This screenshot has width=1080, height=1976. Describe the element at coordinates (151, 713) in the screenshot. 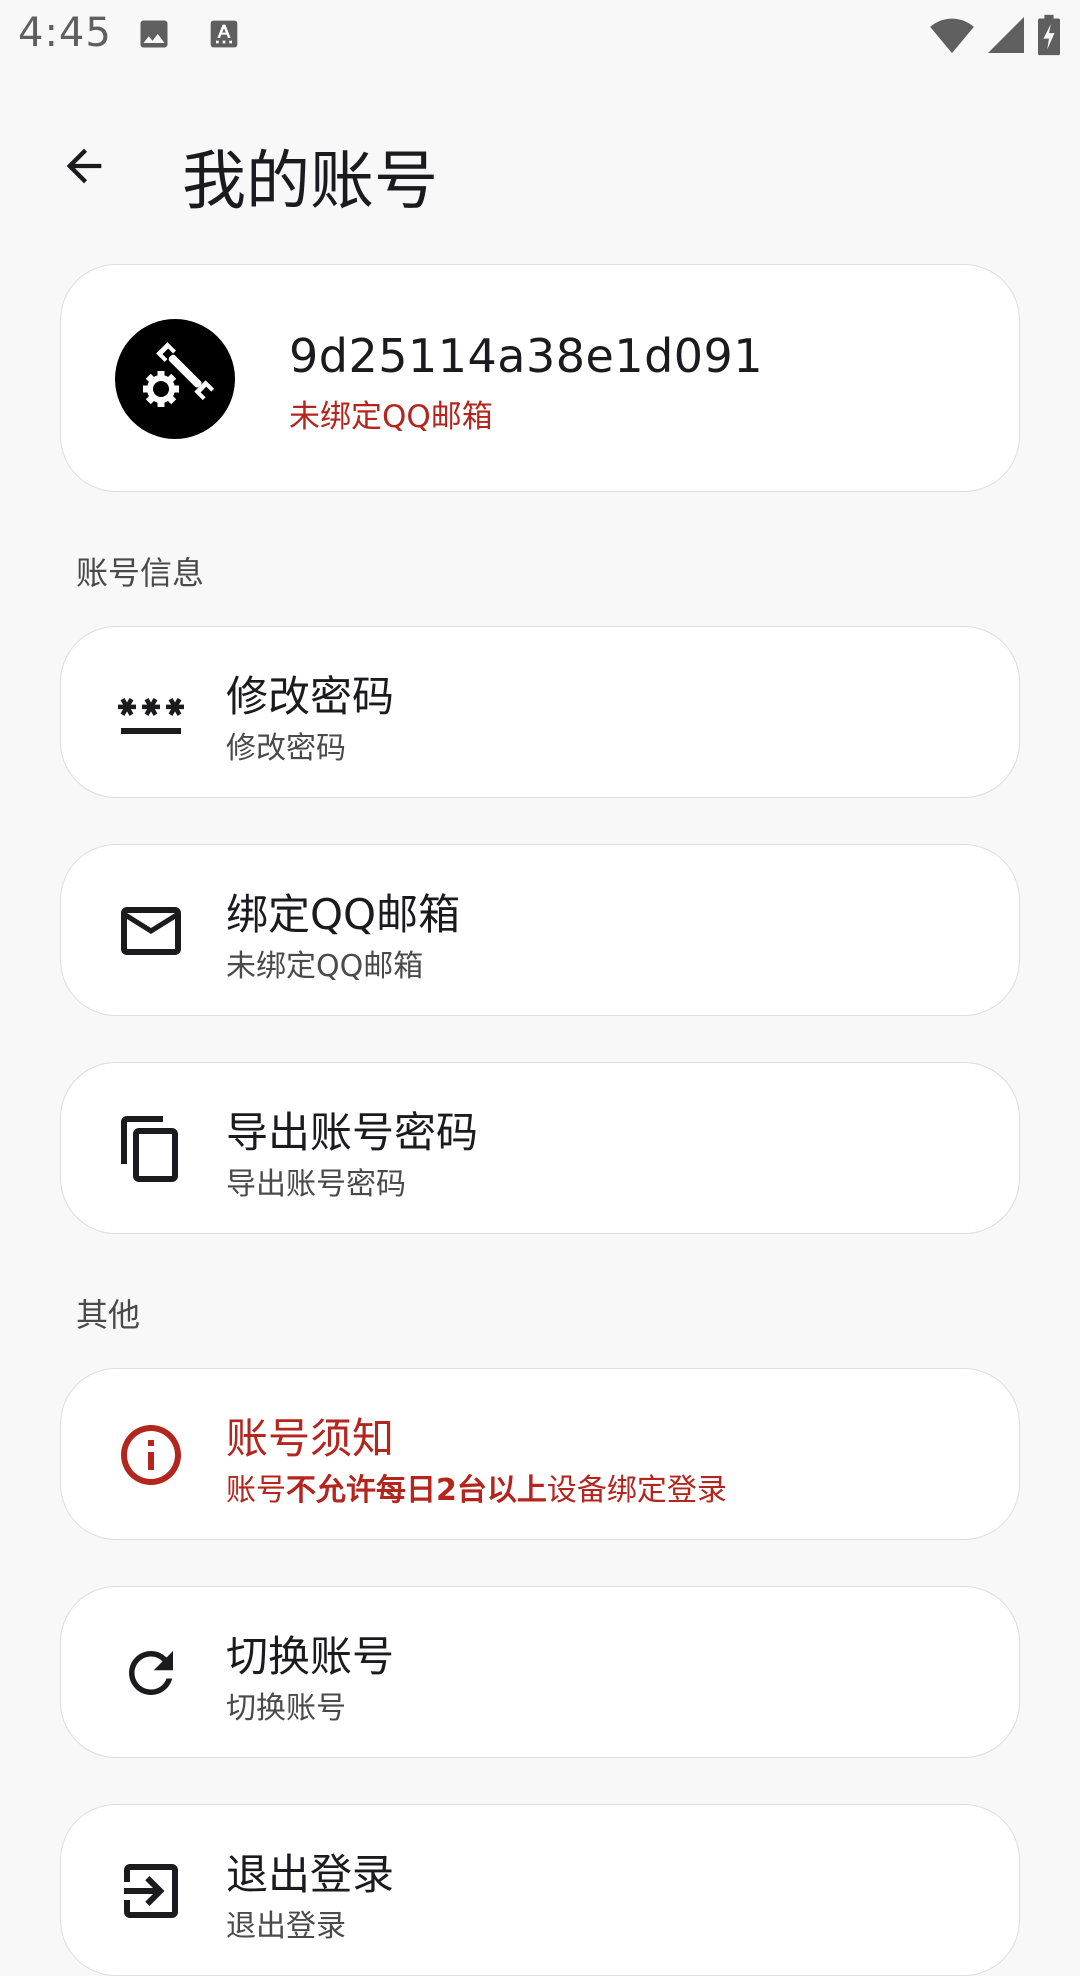

I see `password-icon` at that location.